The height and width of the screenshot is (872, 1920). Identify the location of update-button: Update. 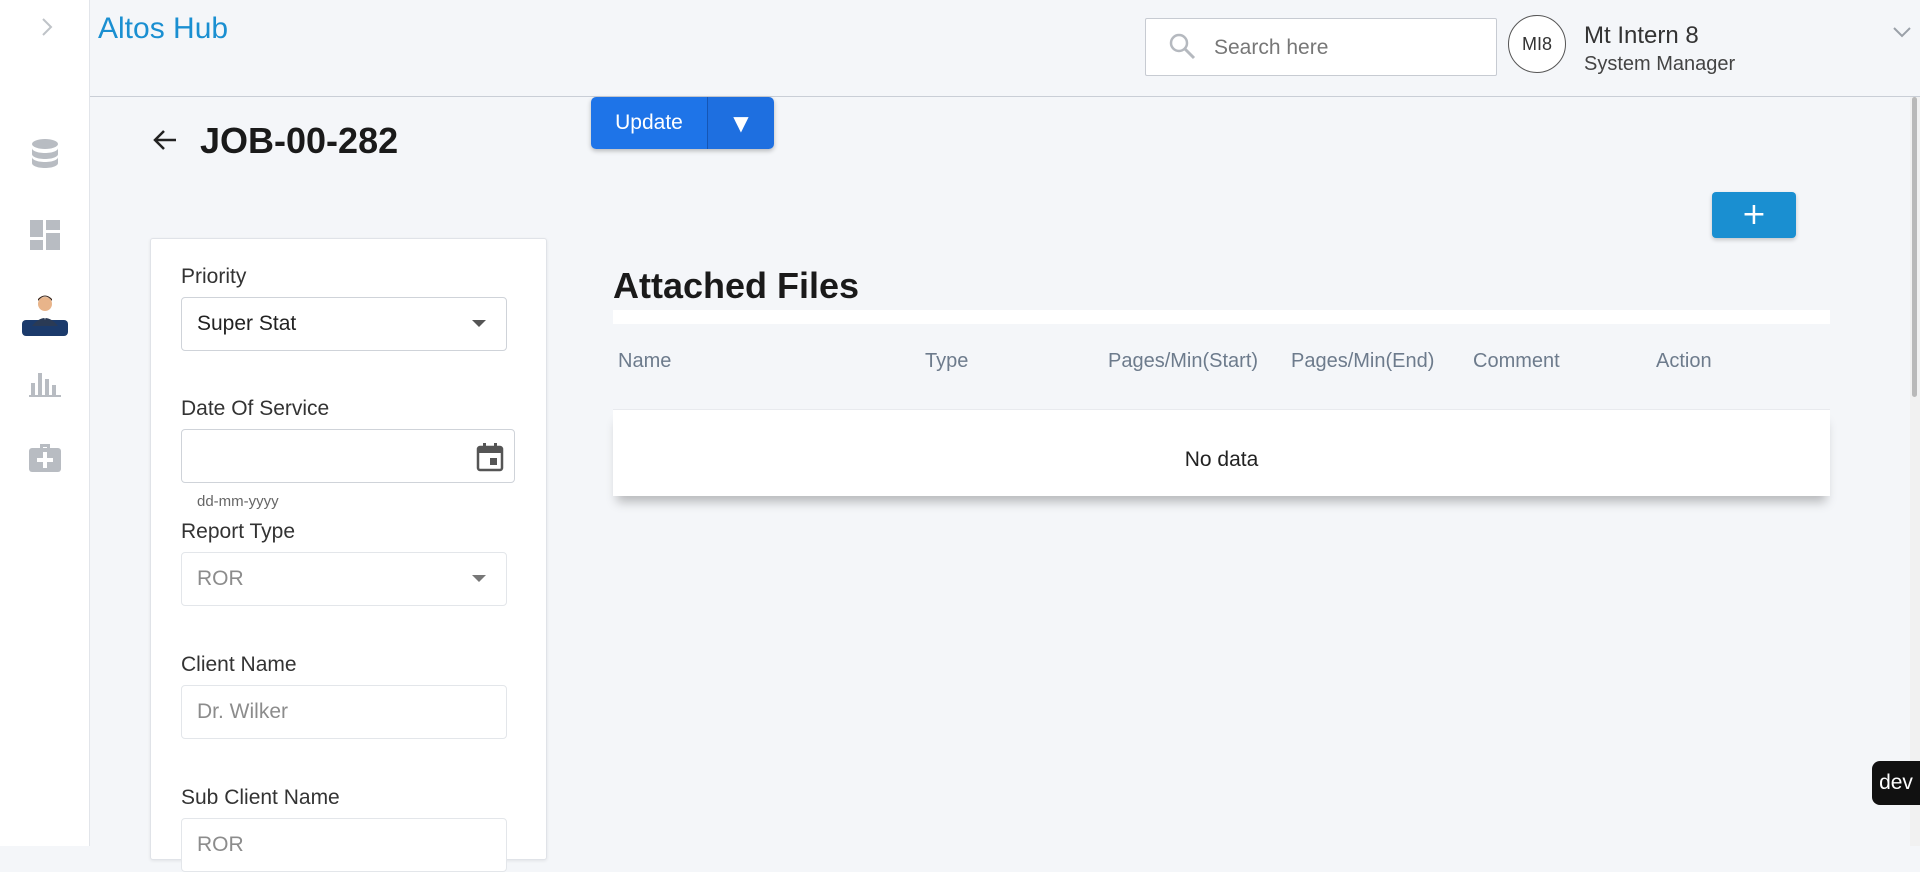
(649, 123).